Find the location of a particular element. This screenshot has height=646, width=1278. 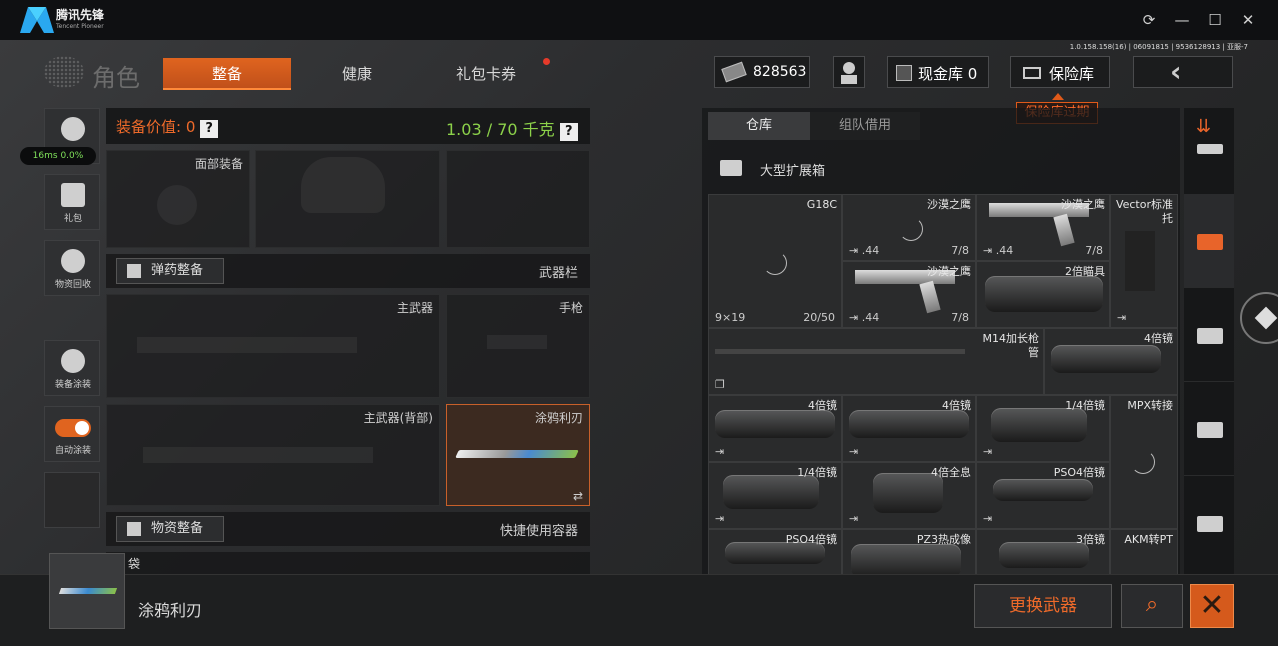

item-akm-pt: AKM转PT is located at coordinates (1144, 551).